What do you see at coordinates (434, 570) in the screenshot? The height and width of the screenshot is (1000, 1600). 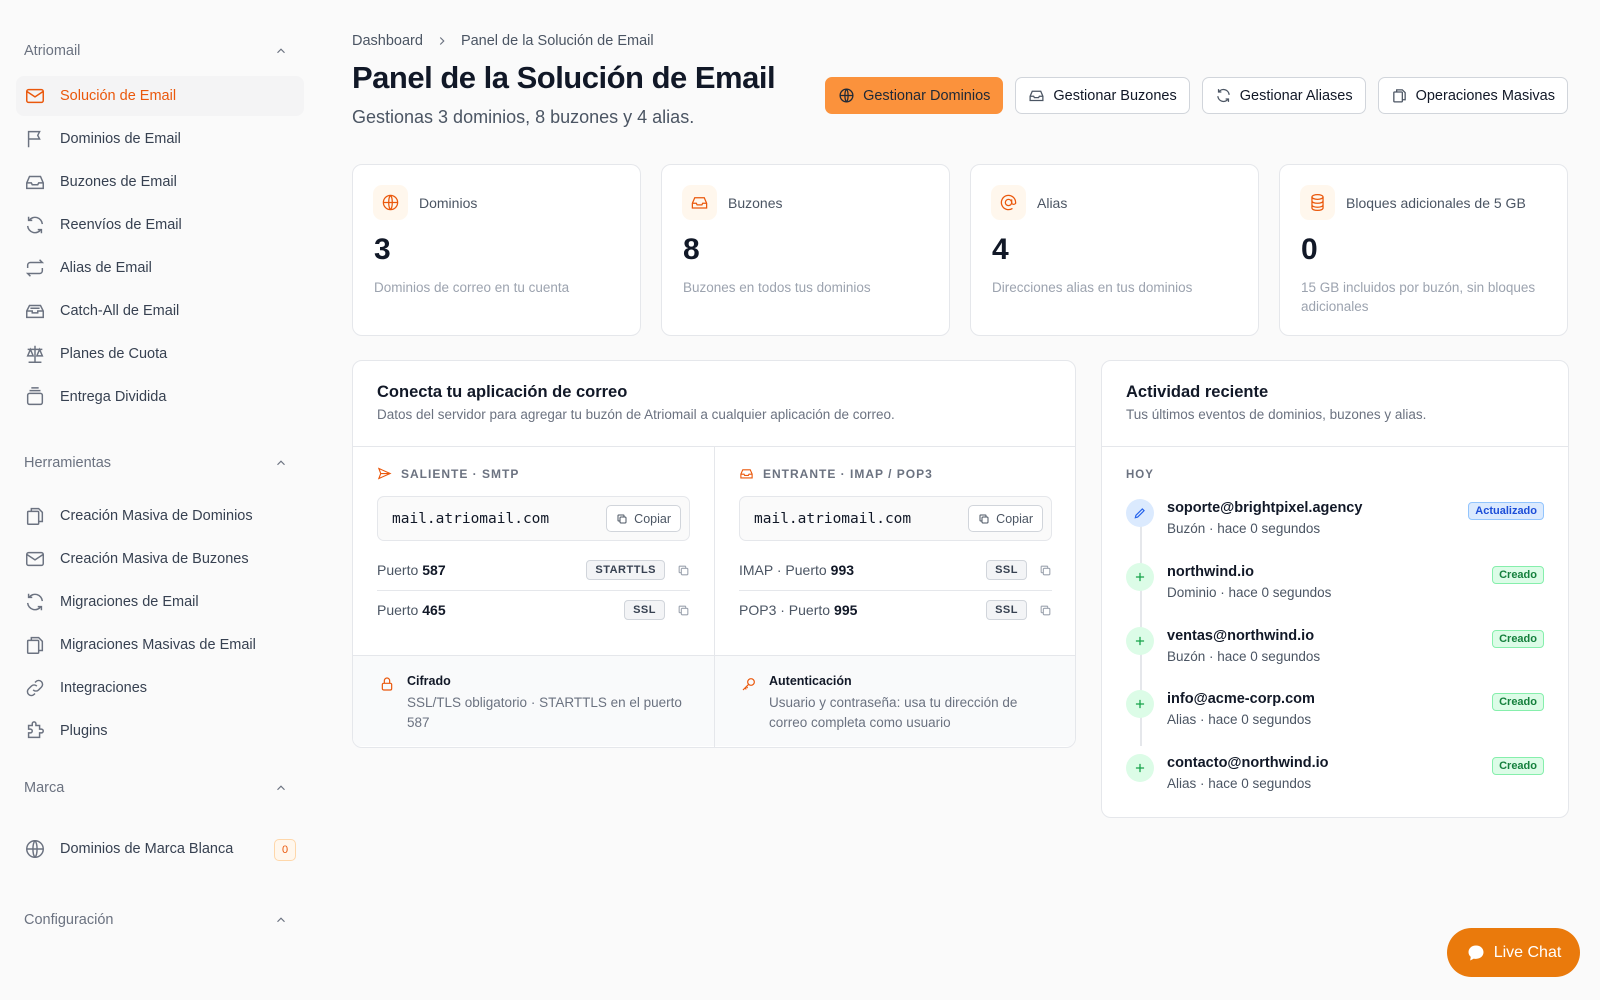 I see `port-number: 587` at bounding box center [434, 570].